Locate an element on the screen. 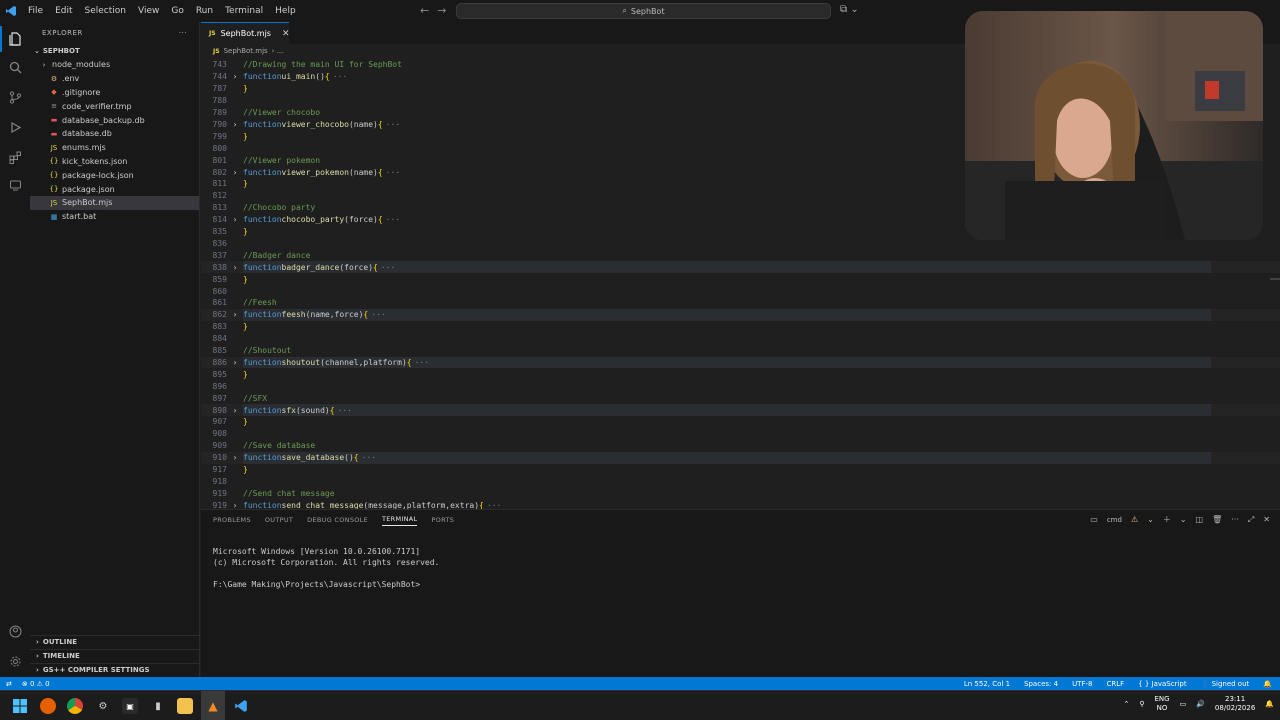  compiler-settings-section: › GS++ COMPILER SETTINGS is located at coordinates (115, 669).